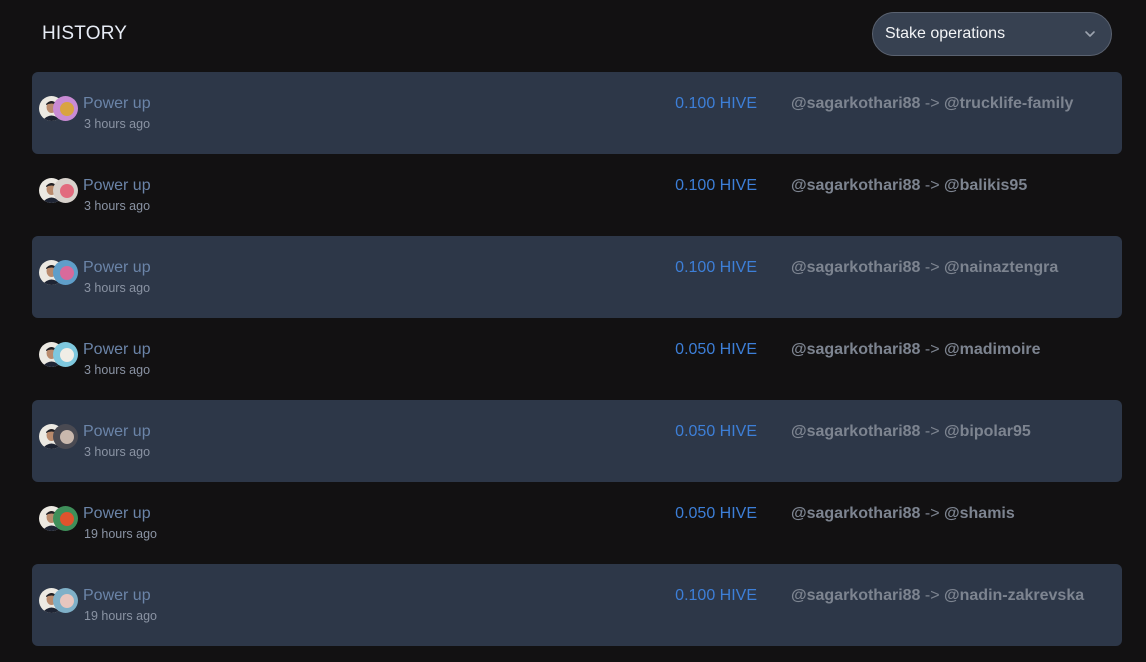 The width and height of the screenshot is (1146, 662). I want to click on to-account-link: @balikis95, so click(985, 185).